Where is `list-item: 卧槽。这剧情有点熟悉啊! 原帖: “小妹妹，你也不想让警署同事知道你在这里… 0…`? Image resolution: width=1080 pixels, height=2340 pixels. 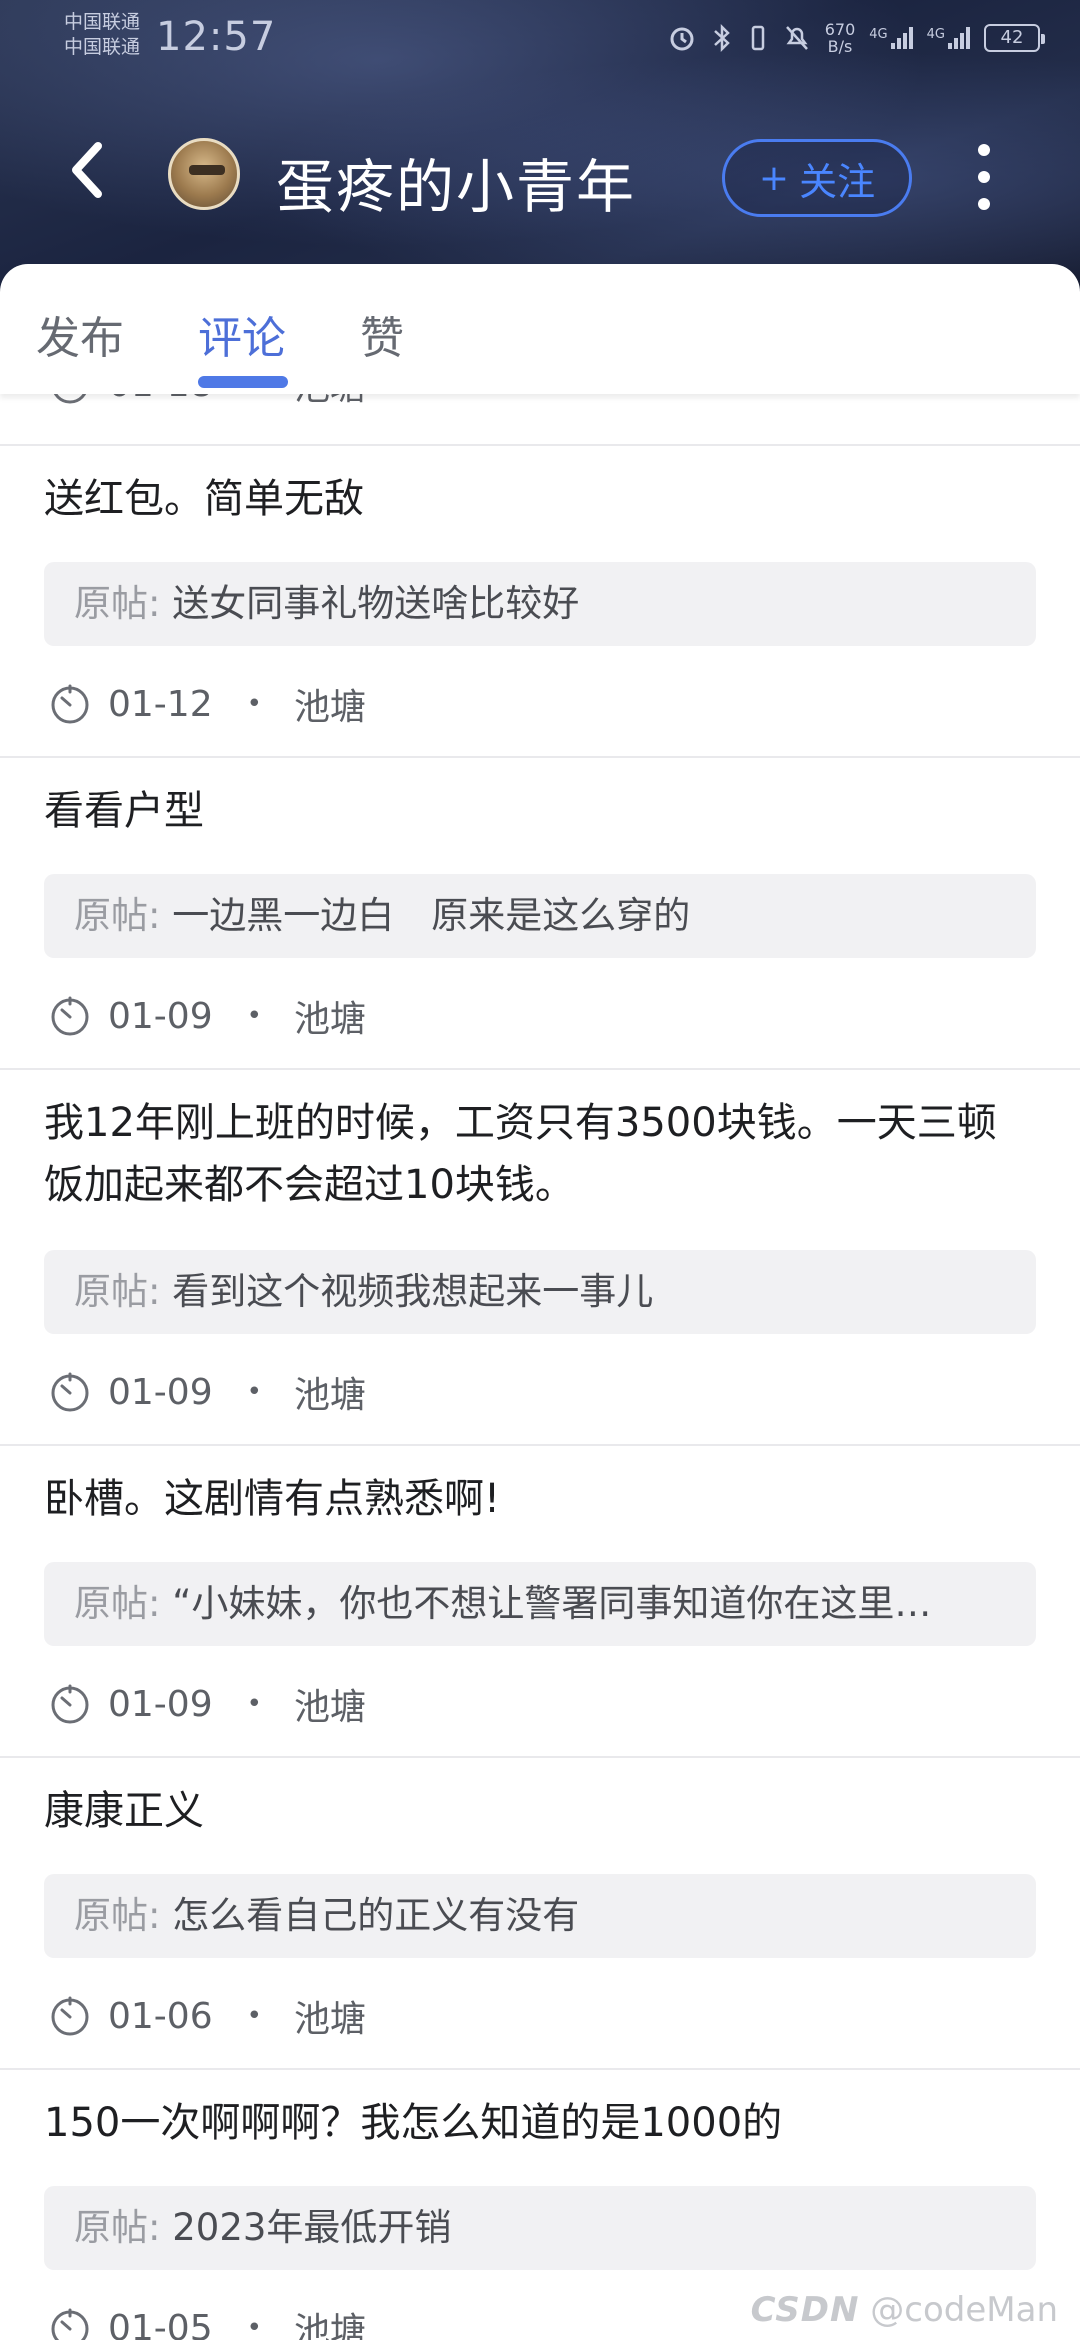
list-item: 卧槽。这剧情有点熟悉啊! 原帖: “小妹妹，你也不想让警署同事知道你在这里… 0… is located at coordinates (540, 1602).